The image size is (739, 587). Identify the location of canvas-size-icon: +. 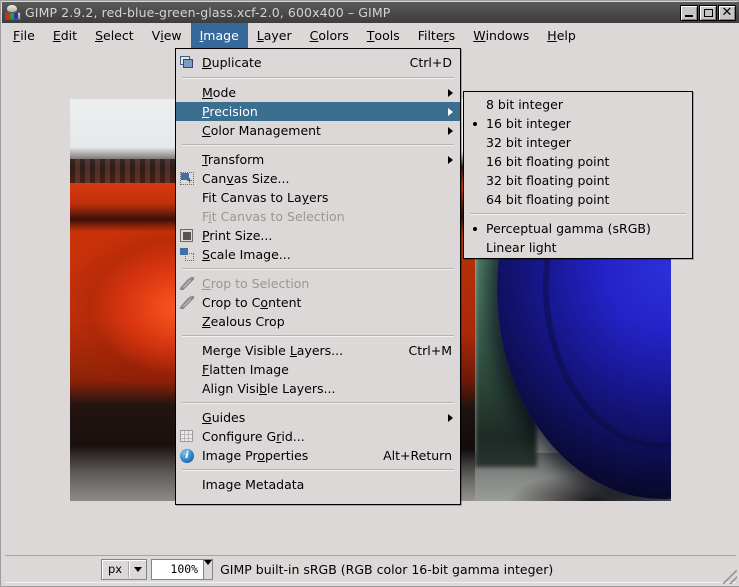
(188, 179).